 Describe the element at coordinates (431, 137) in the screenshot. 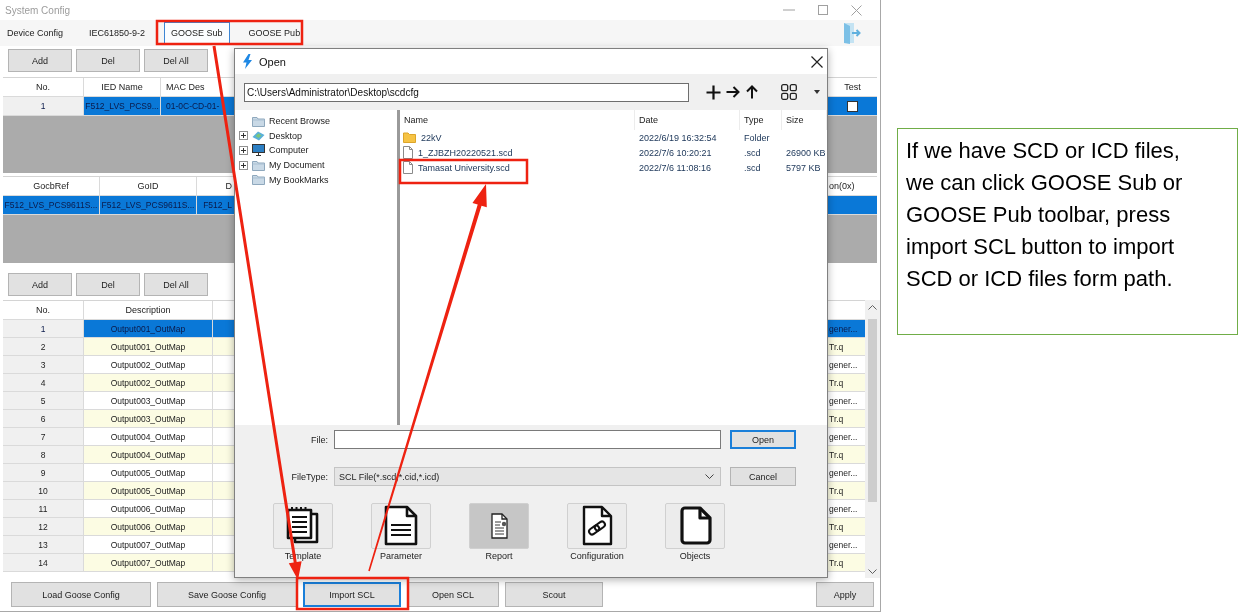

I see `file-name: 22kV` at that location.